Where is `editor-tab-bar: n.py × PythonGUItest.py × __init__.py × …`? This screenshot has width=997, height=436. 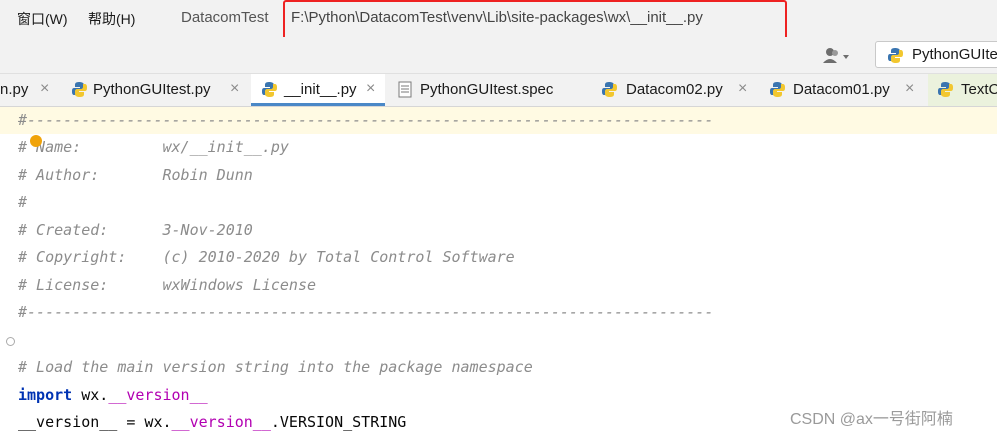 editor-tab-bar: n.py × PythonGUItest.py × __init__.py × … is located at coordinates (498, 90).